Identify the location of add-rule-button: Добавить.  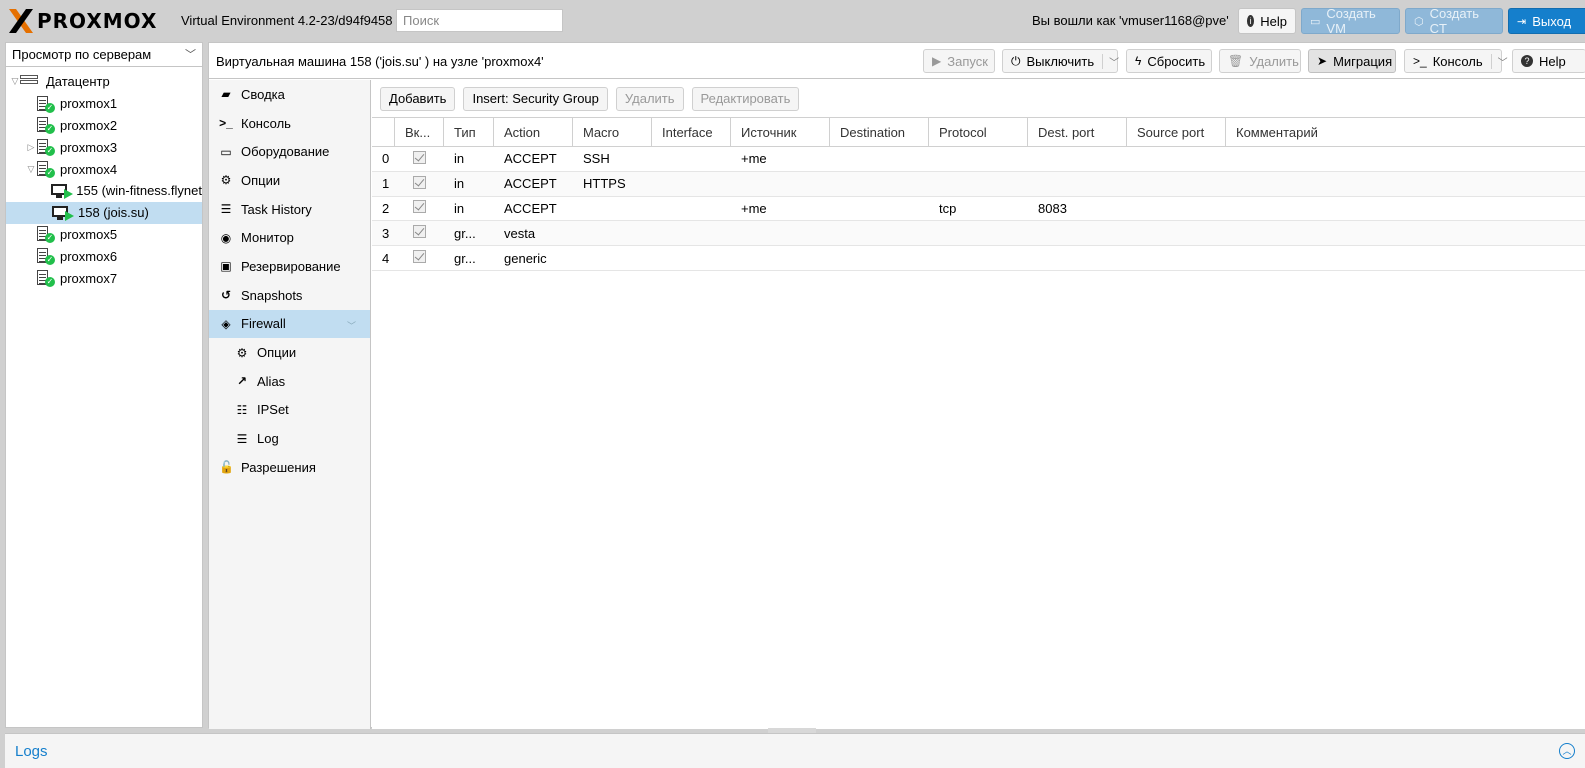
(418, 98).